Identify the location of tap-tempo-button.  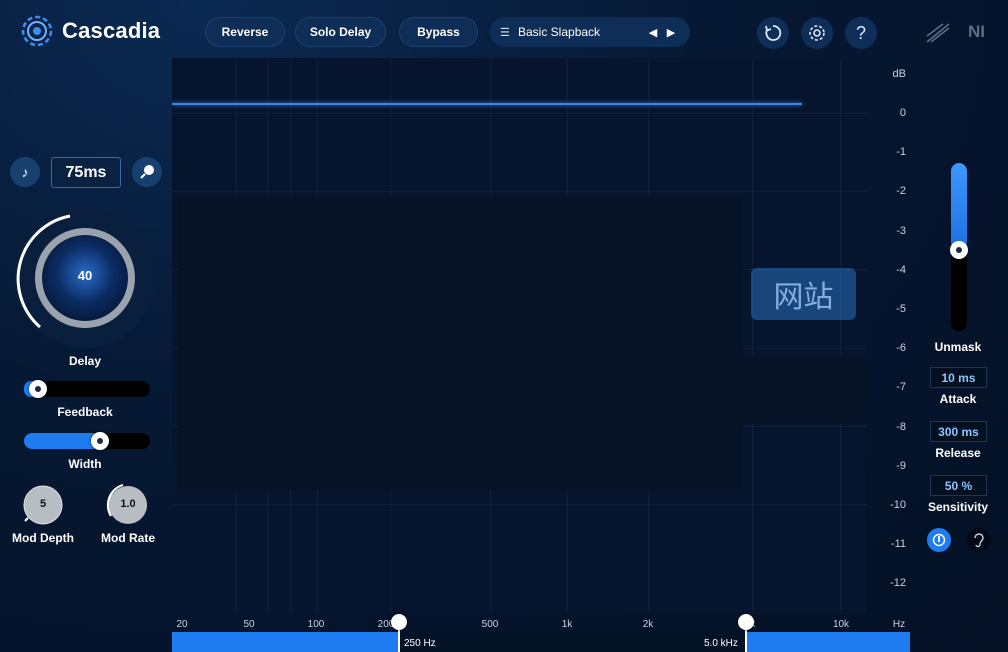
(147, 172).